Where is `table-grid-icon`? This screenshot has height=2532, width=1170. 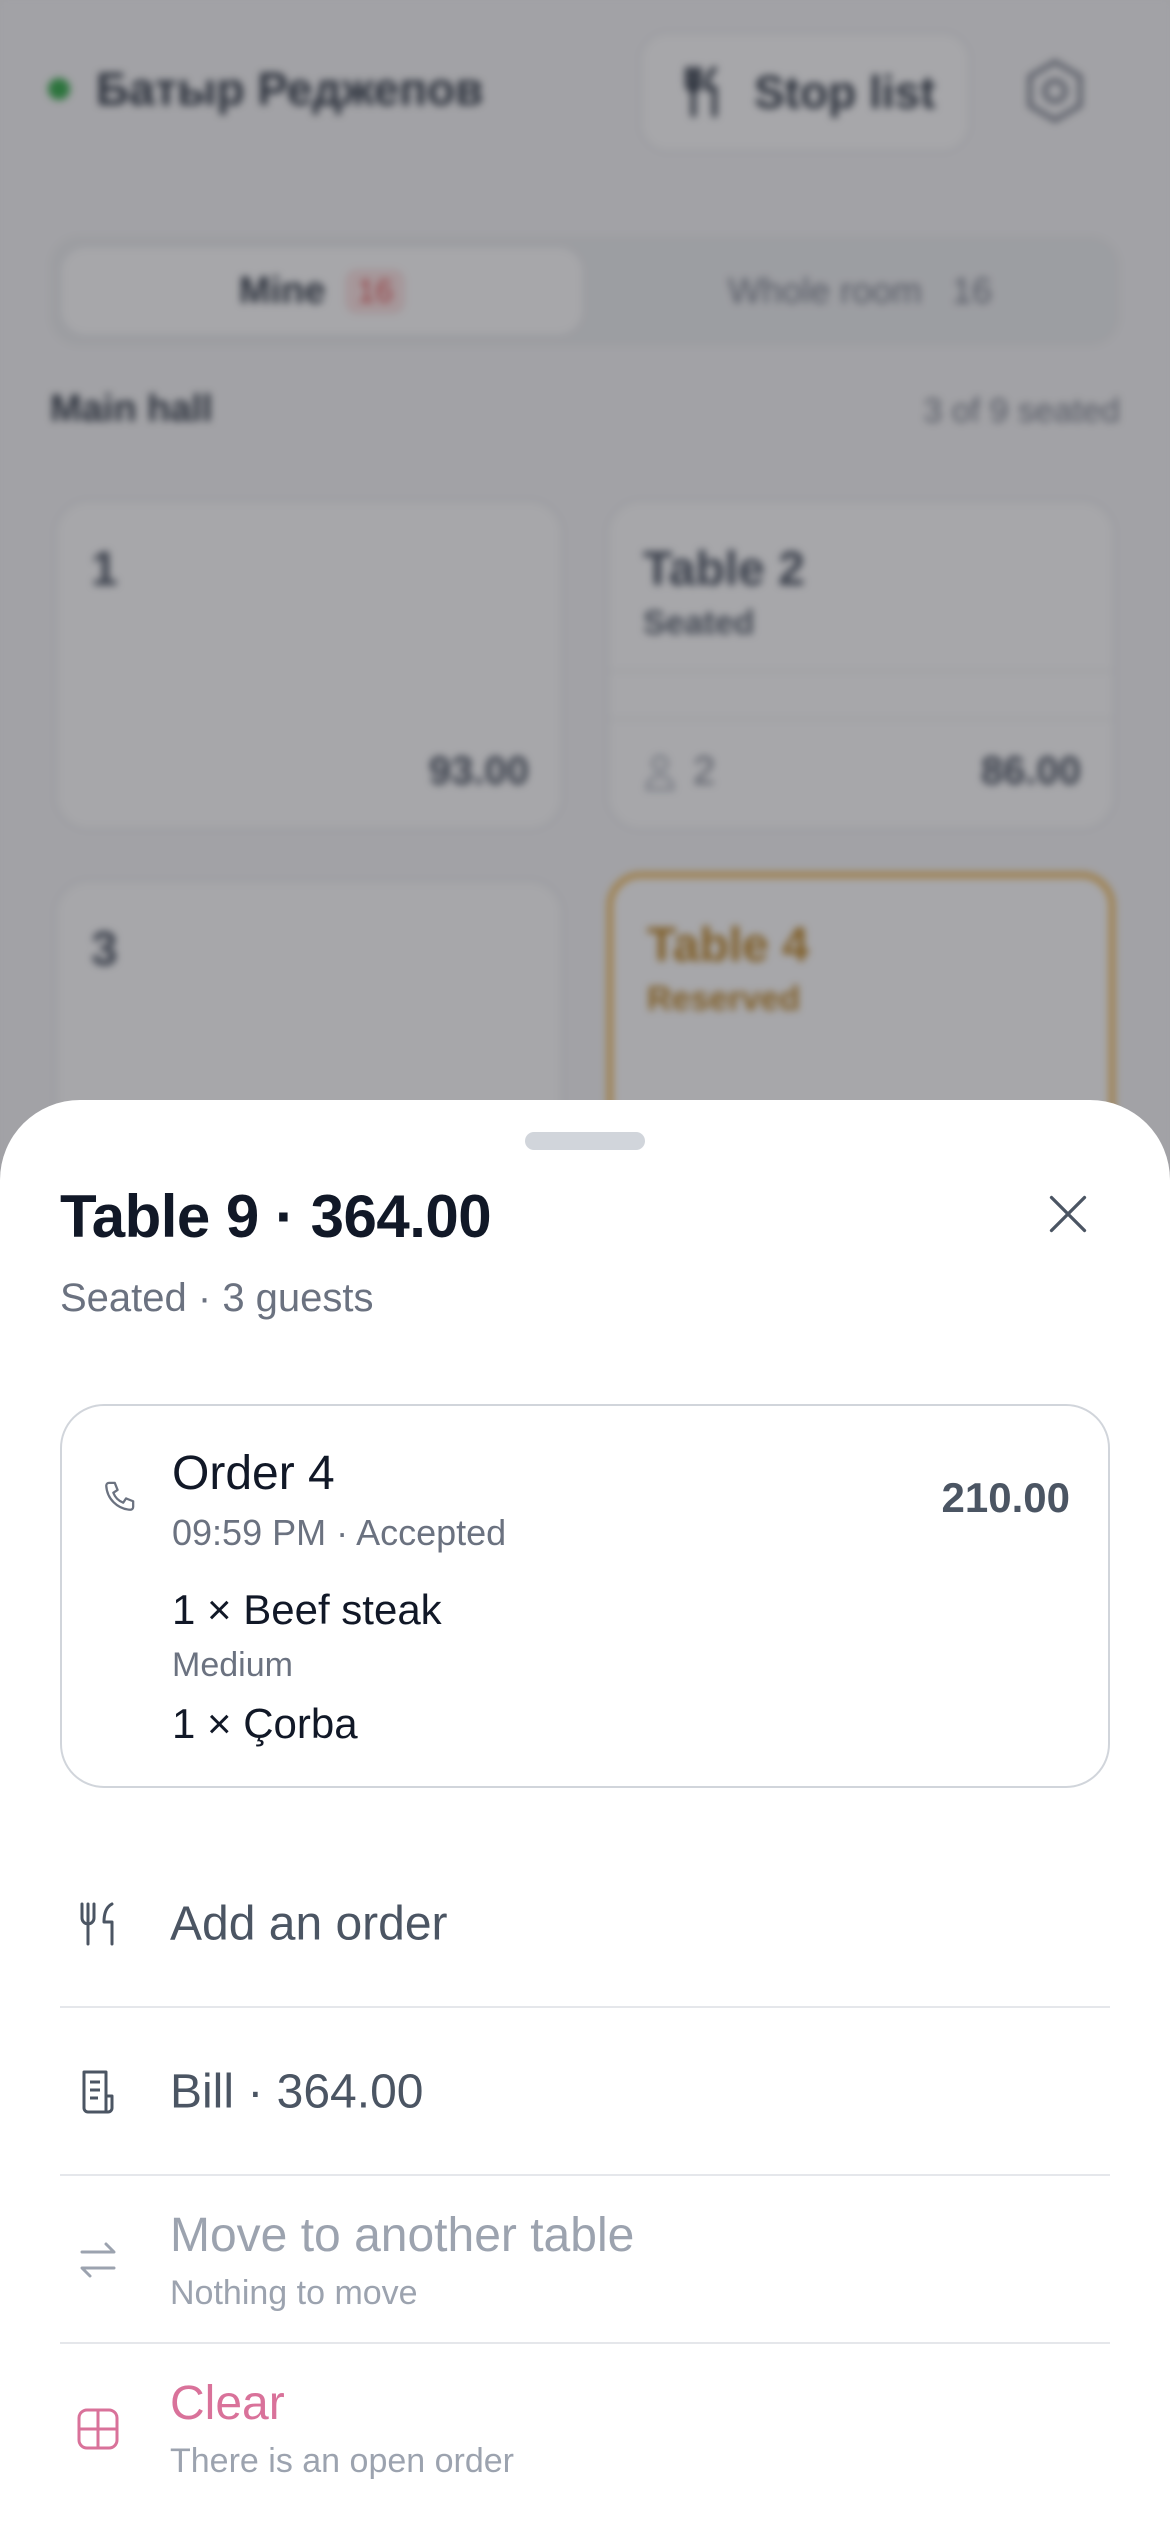 table-grid-icon is located at coordinates (98, 2429).